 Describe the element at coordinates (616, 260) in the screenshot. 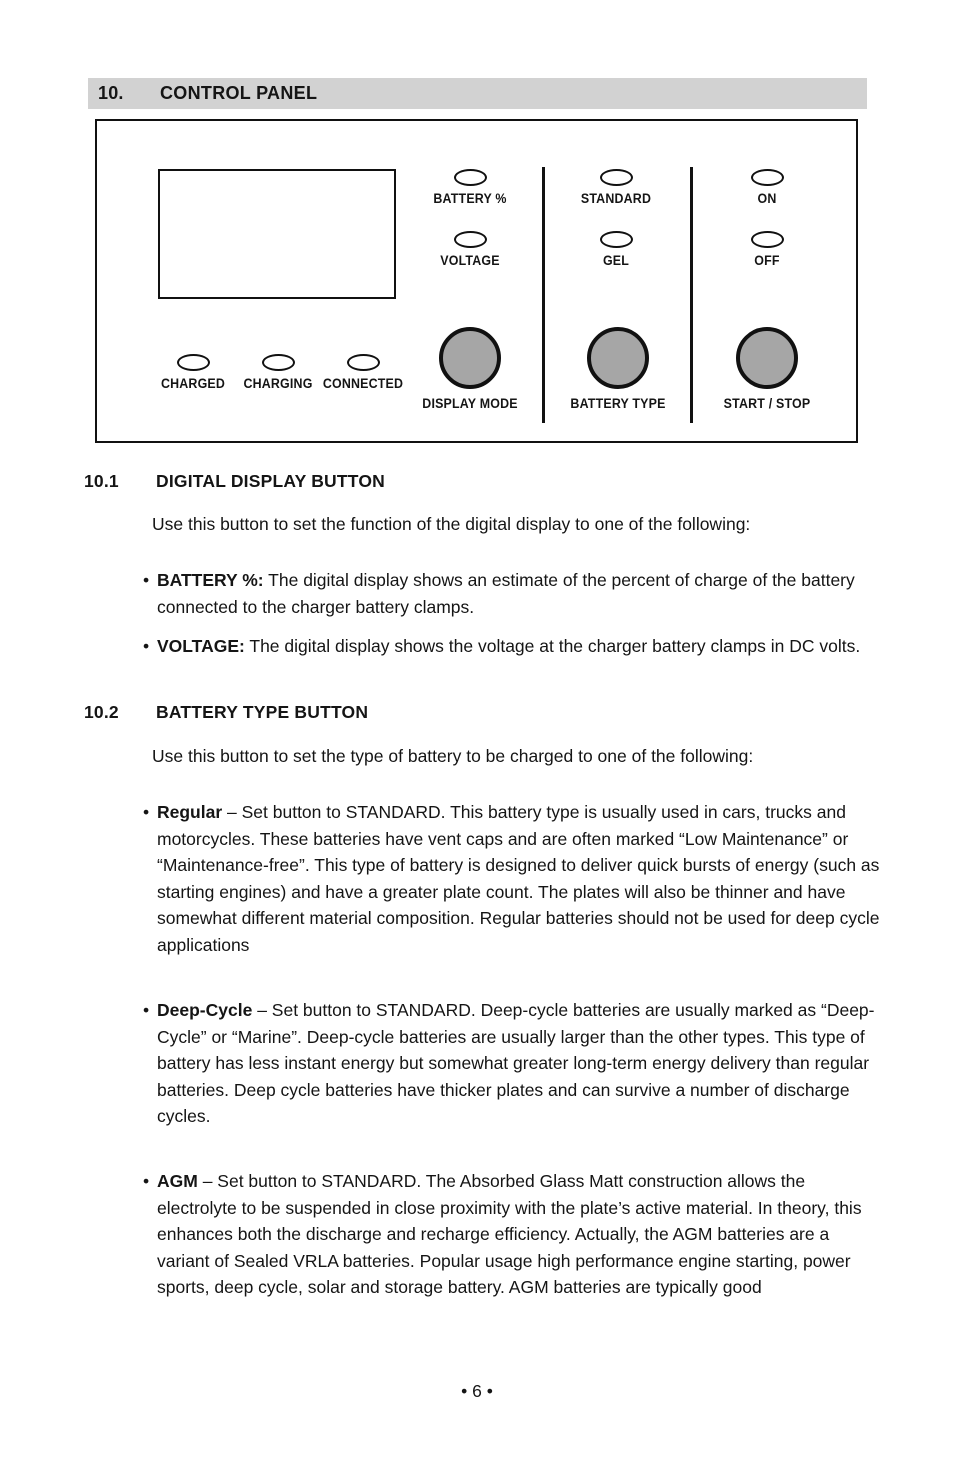

I see `led-label: GEL` at that location.